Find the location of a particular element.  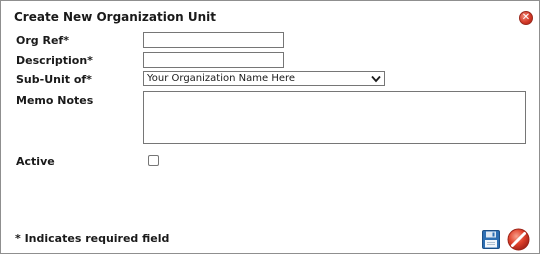

memo-notes-label: Memo Notes is located at coordinates (55, 100).